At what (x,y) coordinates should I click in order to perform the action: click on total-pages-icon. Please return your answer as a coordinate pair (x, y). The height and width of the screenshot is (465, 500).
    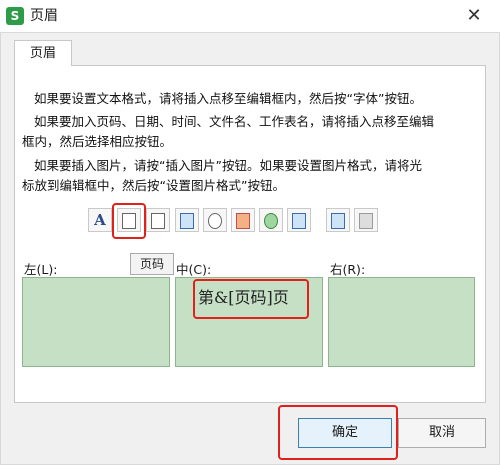
    Looking at the image, I should click on (158, 221).